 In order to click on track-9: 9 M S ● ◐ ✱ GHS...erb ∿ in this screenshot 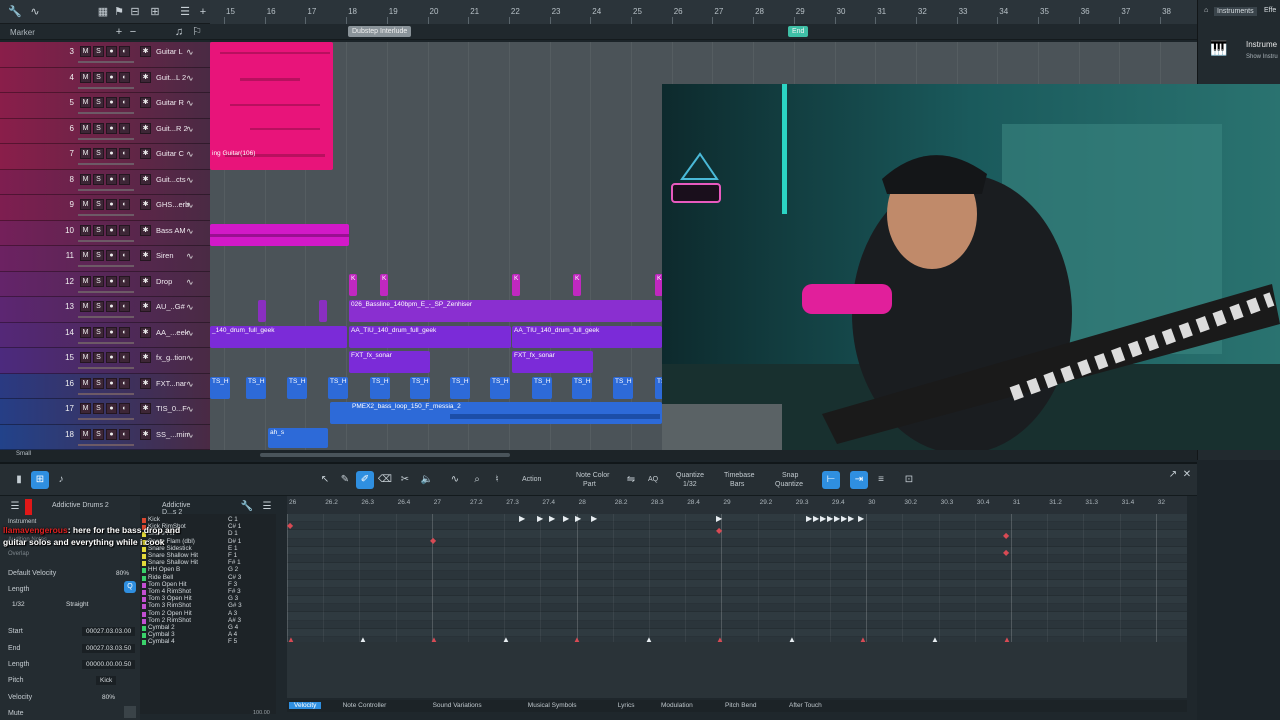, I will do `click(105, 208)`.